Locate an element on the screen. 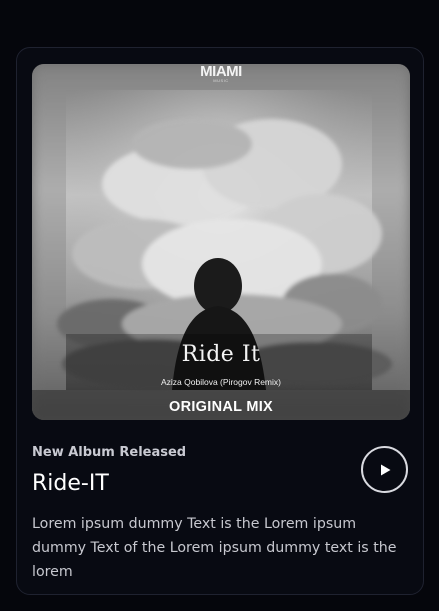  cover-art-artist: Aziza Qobilova (Pirogov Remix) is located at coordinates (221, 382).